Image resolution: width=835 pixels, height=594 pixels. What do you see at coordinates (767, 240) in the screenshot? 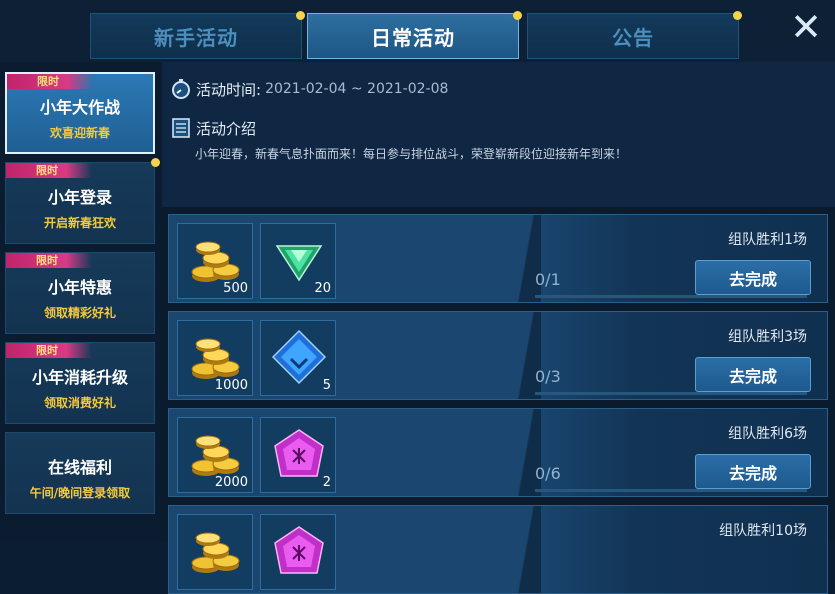
I see `task-condition: 组队胜利1场` at bounding box center [767, 240].